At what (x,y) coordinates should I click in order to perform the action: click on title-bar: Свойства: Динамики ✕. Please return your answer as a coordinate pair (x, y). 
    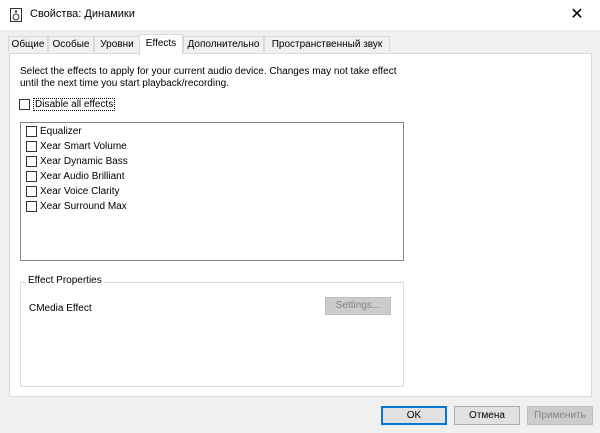
    Looking at the image, I should click on (300, 15).